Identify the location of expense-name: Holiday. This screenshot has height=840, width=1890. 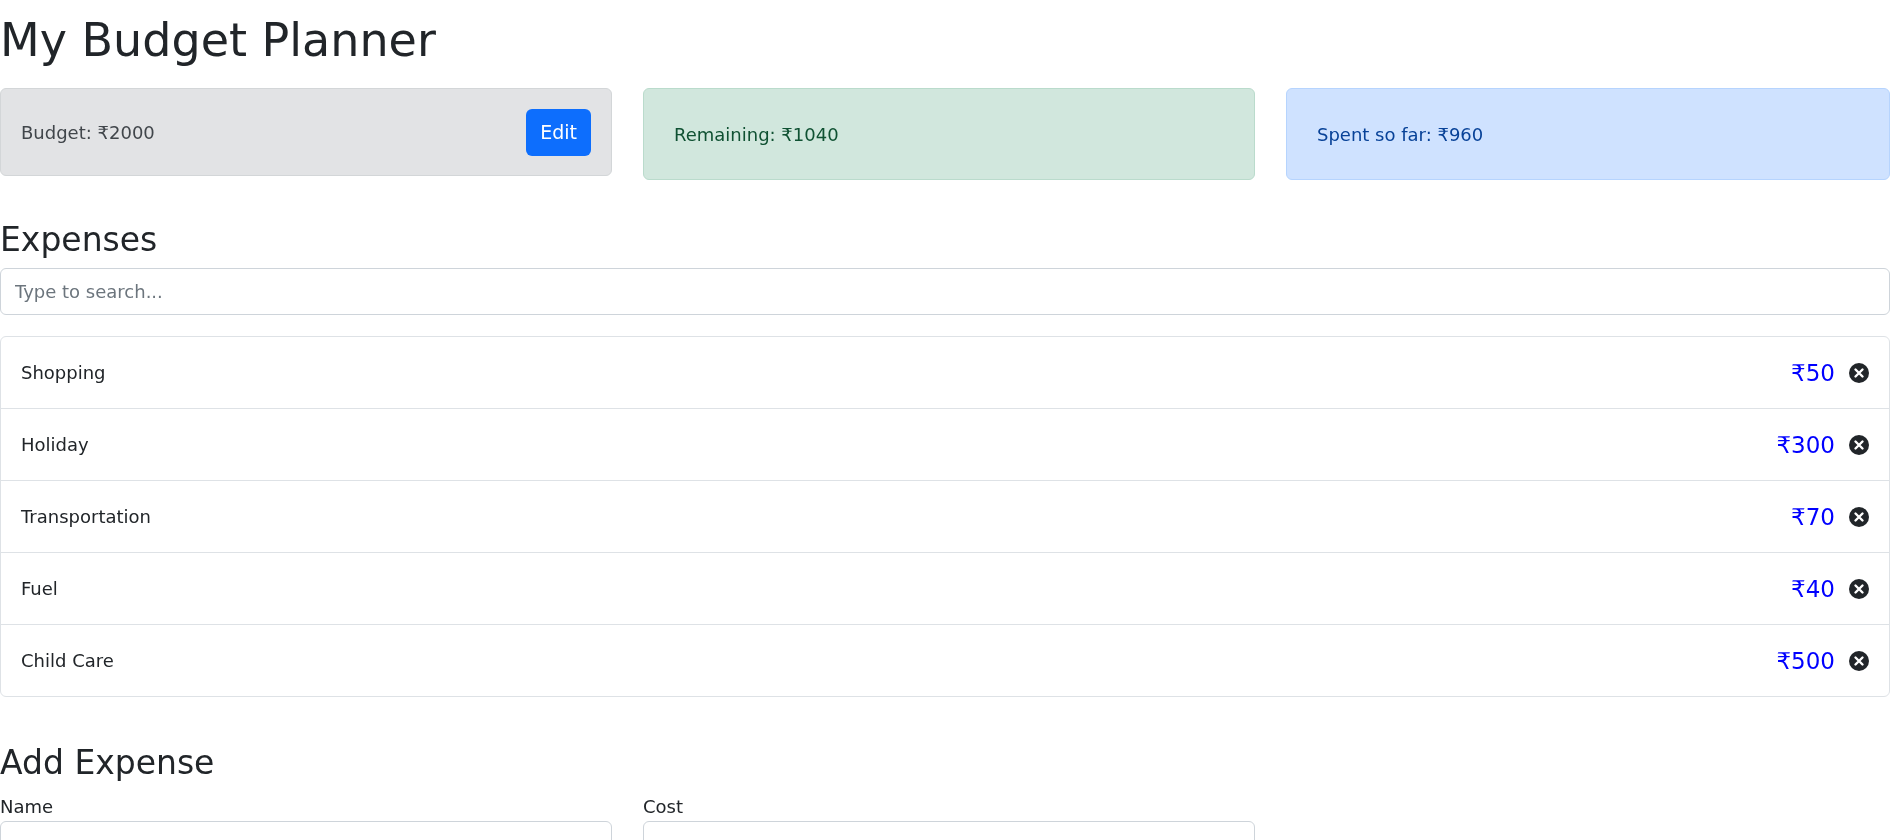
(55, 444).